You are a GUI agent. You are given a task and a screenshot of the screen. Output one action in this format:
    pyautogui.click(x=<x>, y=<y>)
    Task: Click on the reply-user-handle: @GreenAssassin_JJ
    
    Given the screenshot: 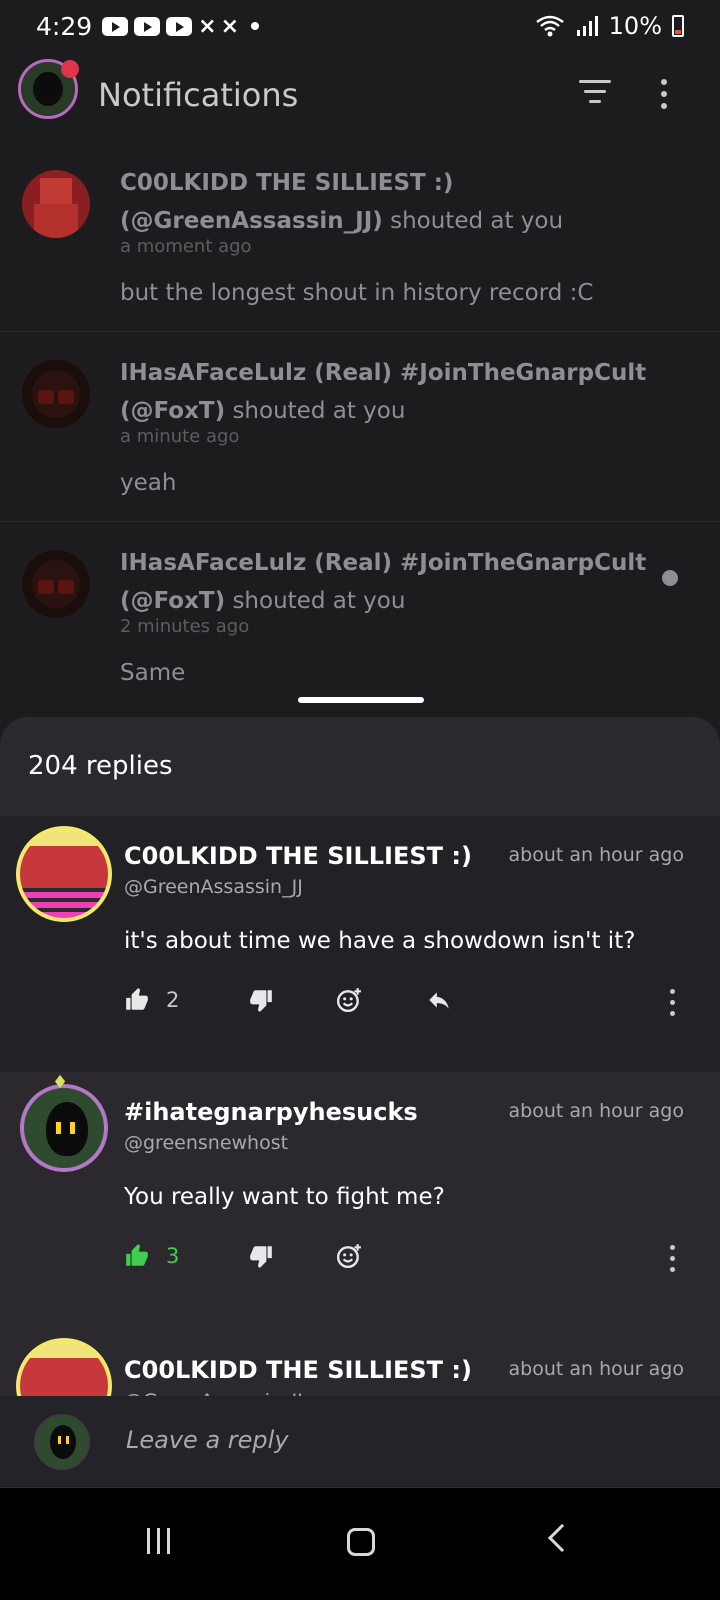 What is the action you would take?
    pyautogui.click(x=213, y=887)
    